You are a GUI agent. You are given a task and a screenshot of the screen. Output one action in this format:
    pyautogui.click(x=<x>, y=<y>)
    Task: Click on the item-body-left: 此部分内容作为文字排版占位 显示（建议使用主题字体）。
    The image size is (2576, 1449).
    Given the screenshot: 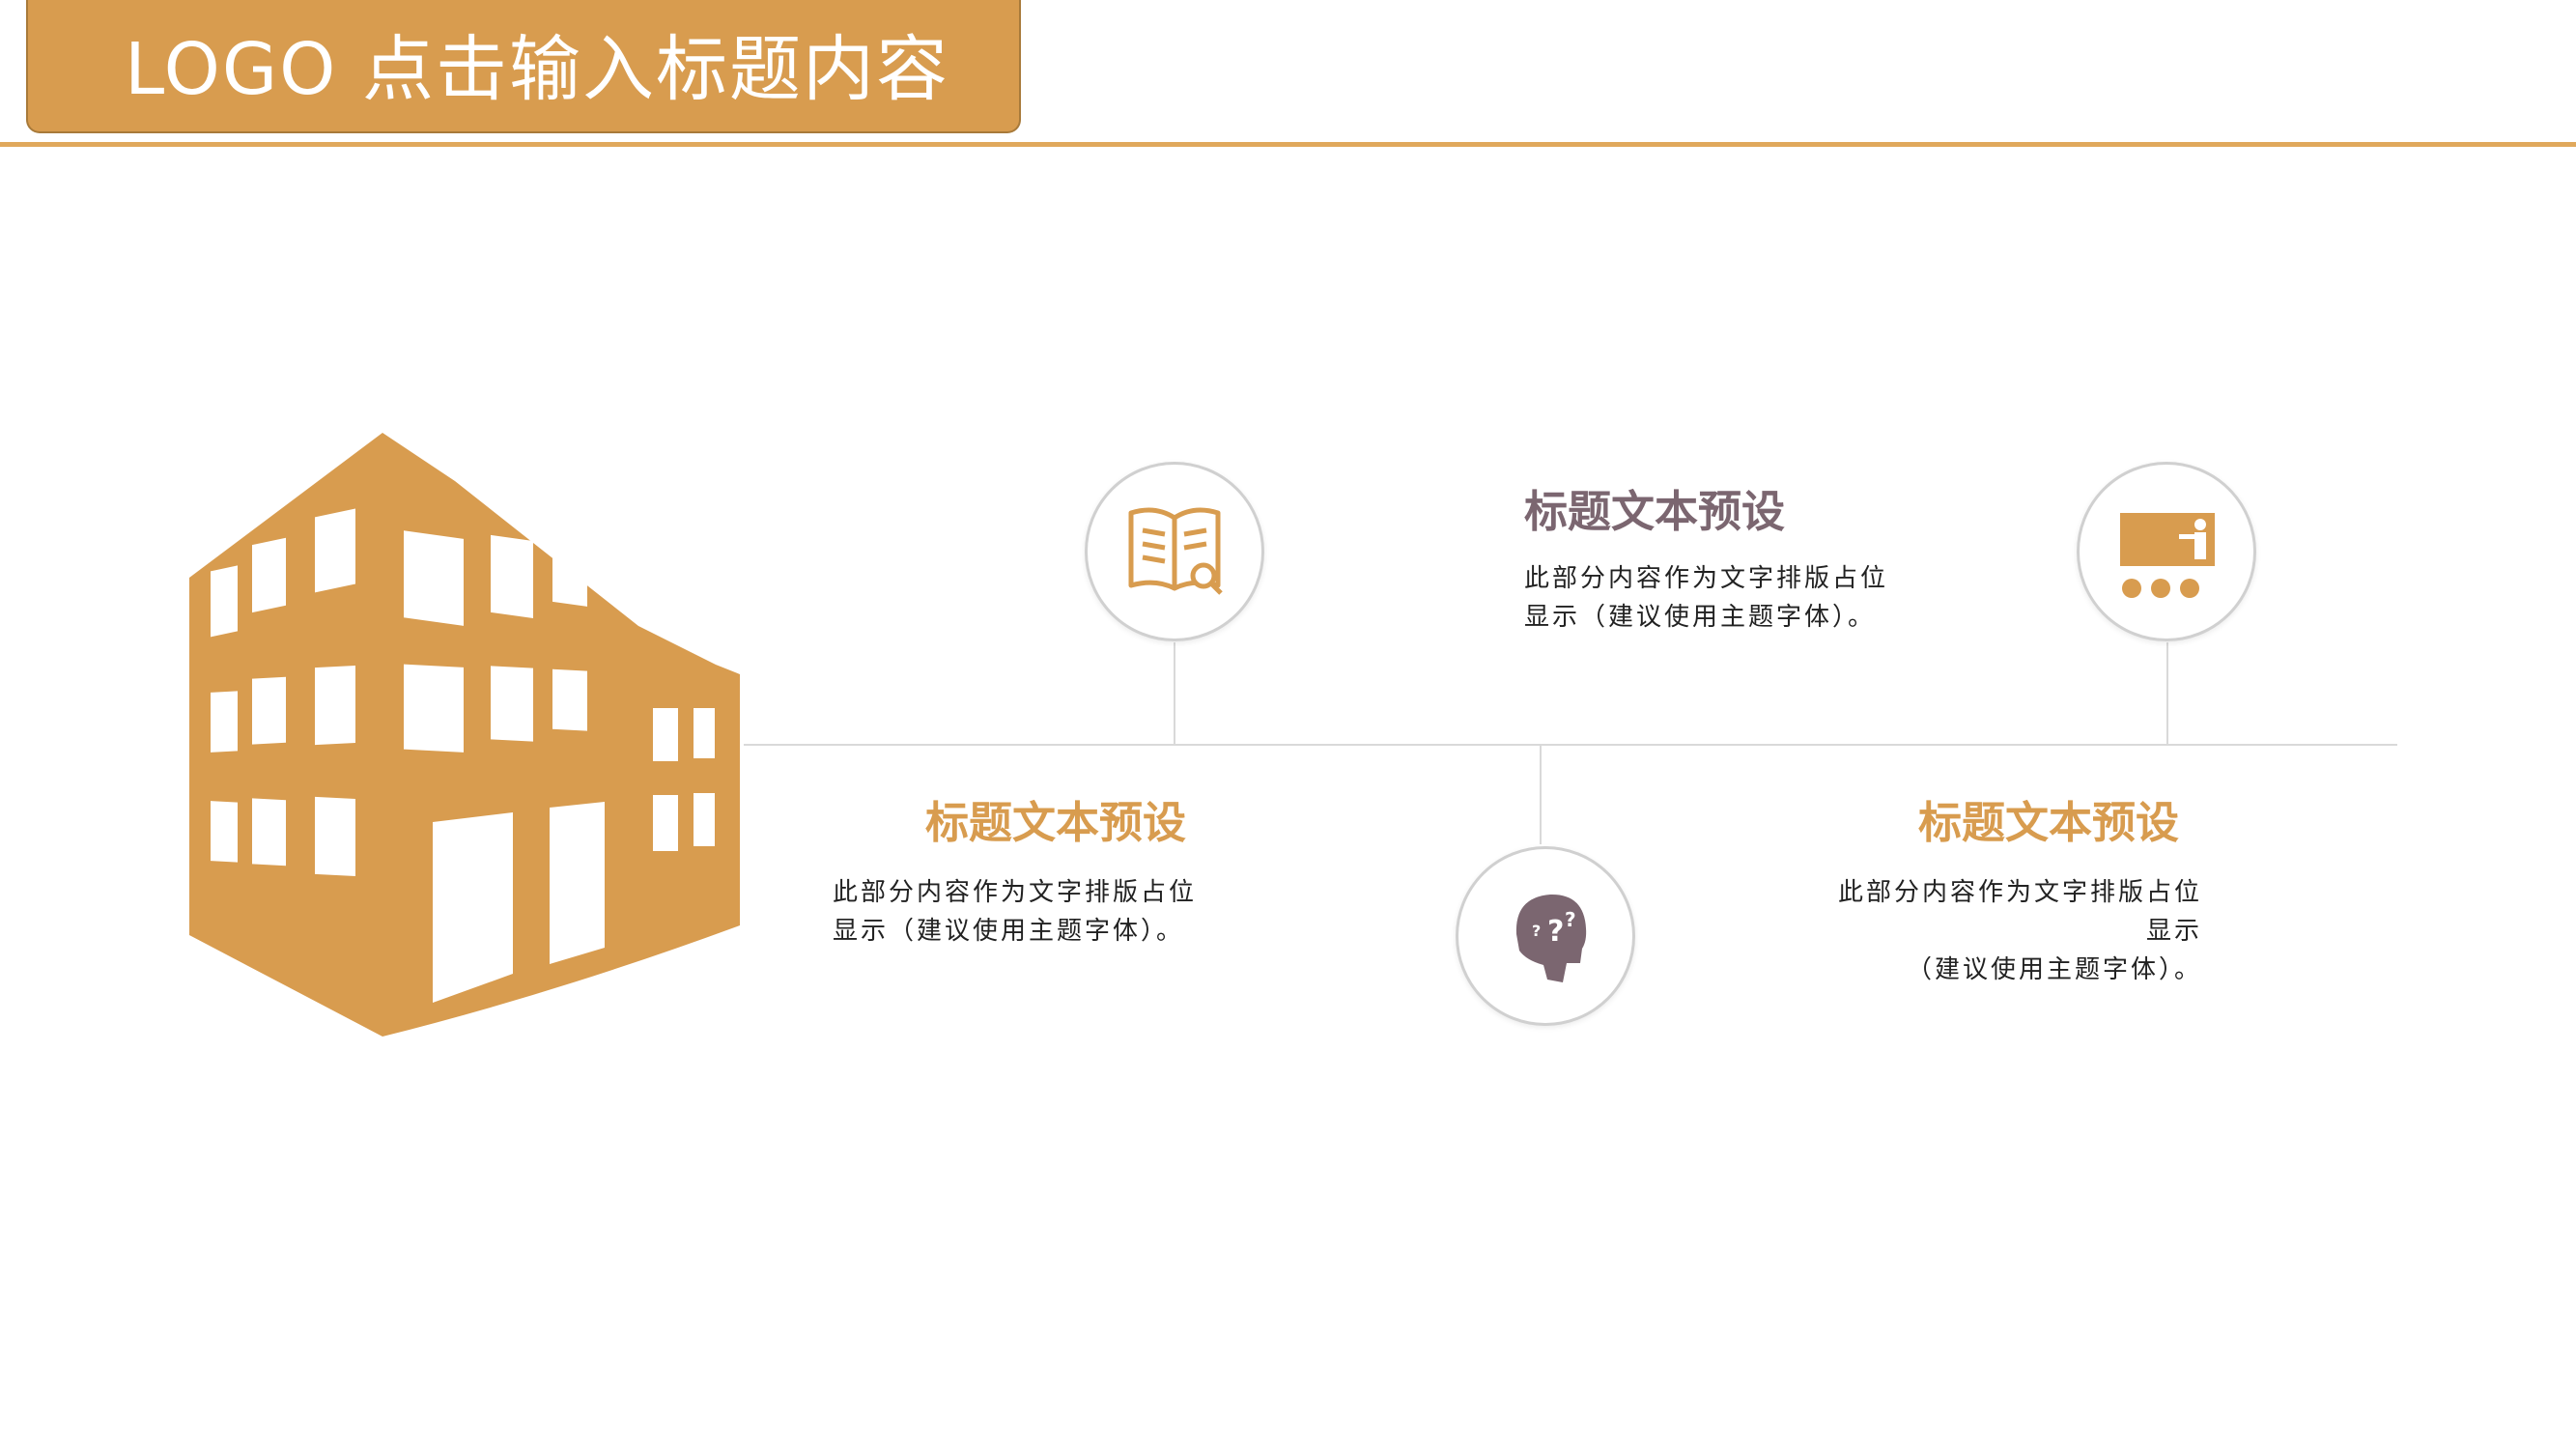 What is the action you would take?
    pyautogui.click(x=1035, y=912)
    